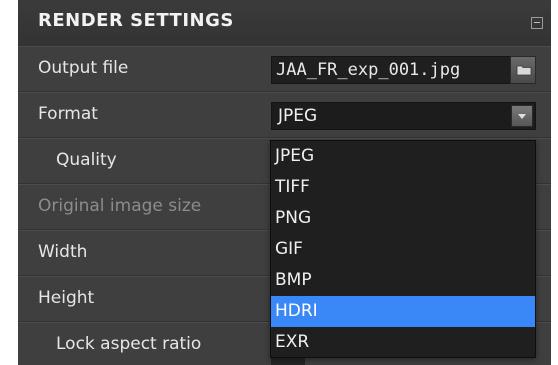 This screenshot has width=558, height=365. What do you see at coordinates (522, 116) in the screenshot?
I see `chevron-down-icon` at bounding box center [522, 116].